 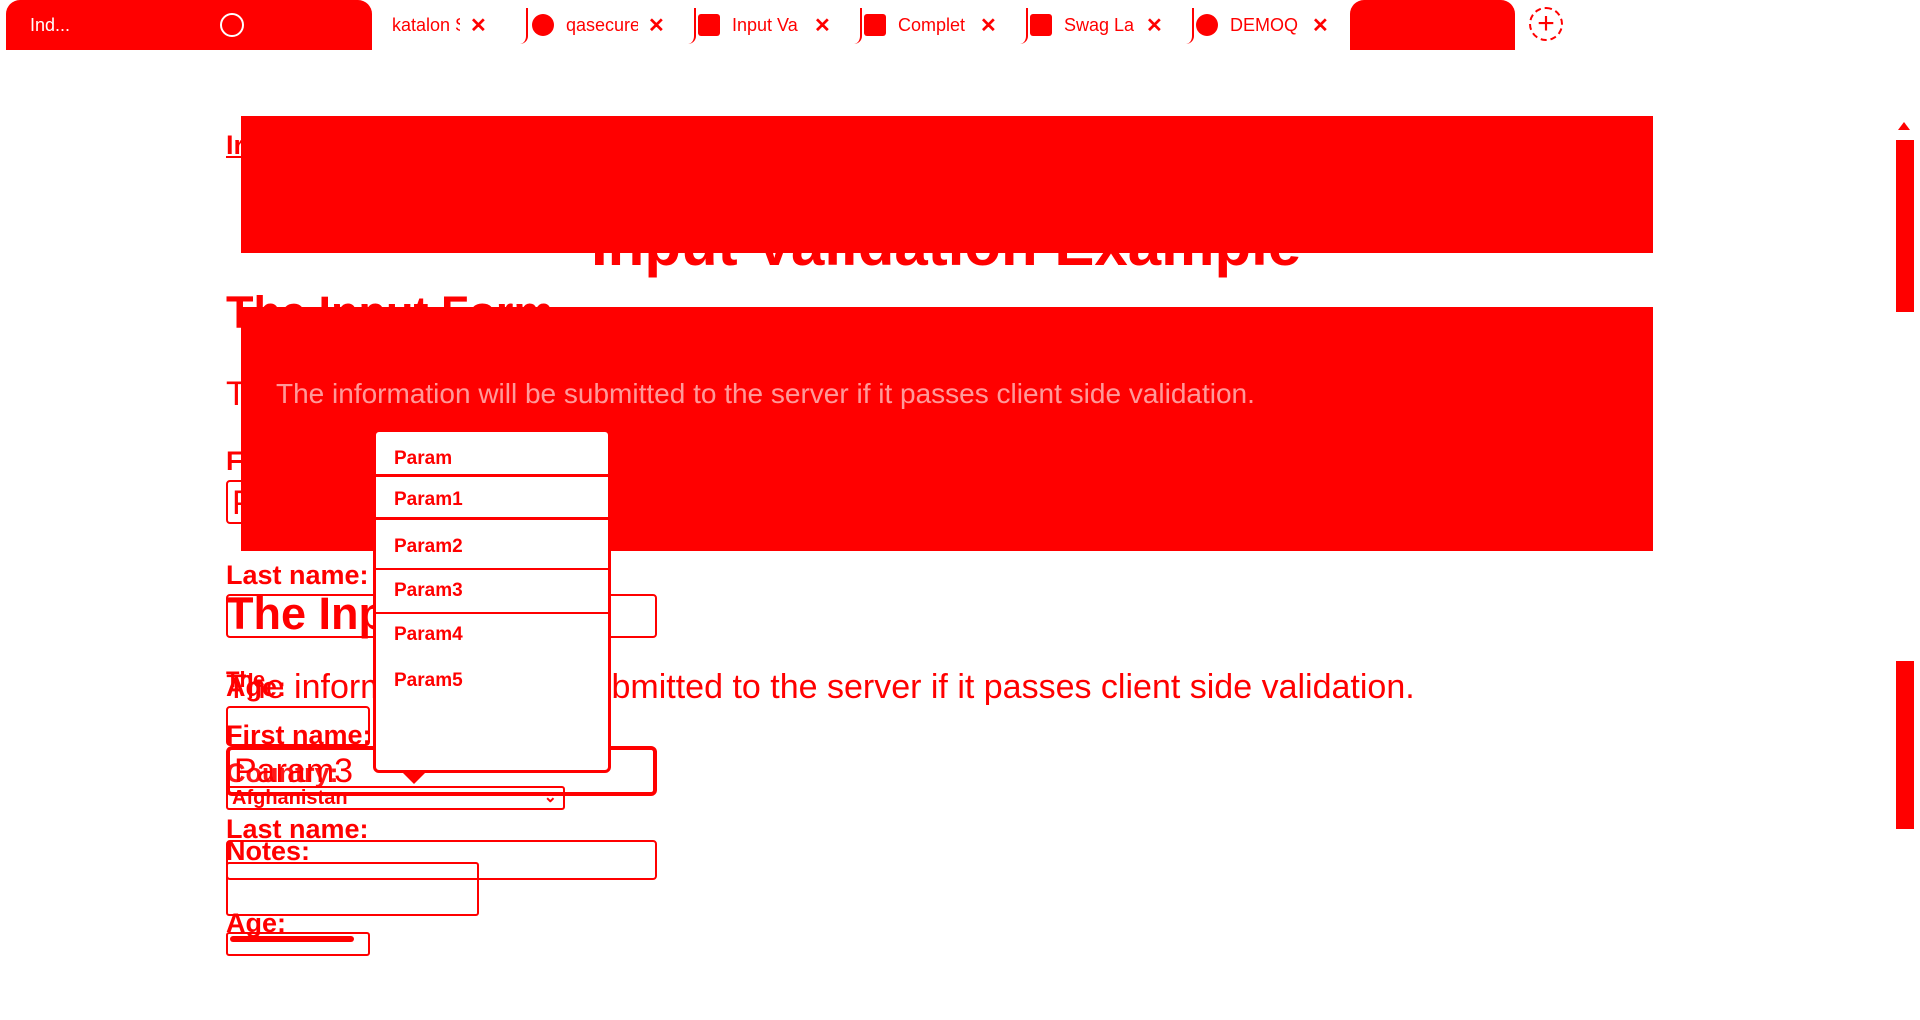 I want to click on autocomplete-option: Param5, so click(x=492, y=681).